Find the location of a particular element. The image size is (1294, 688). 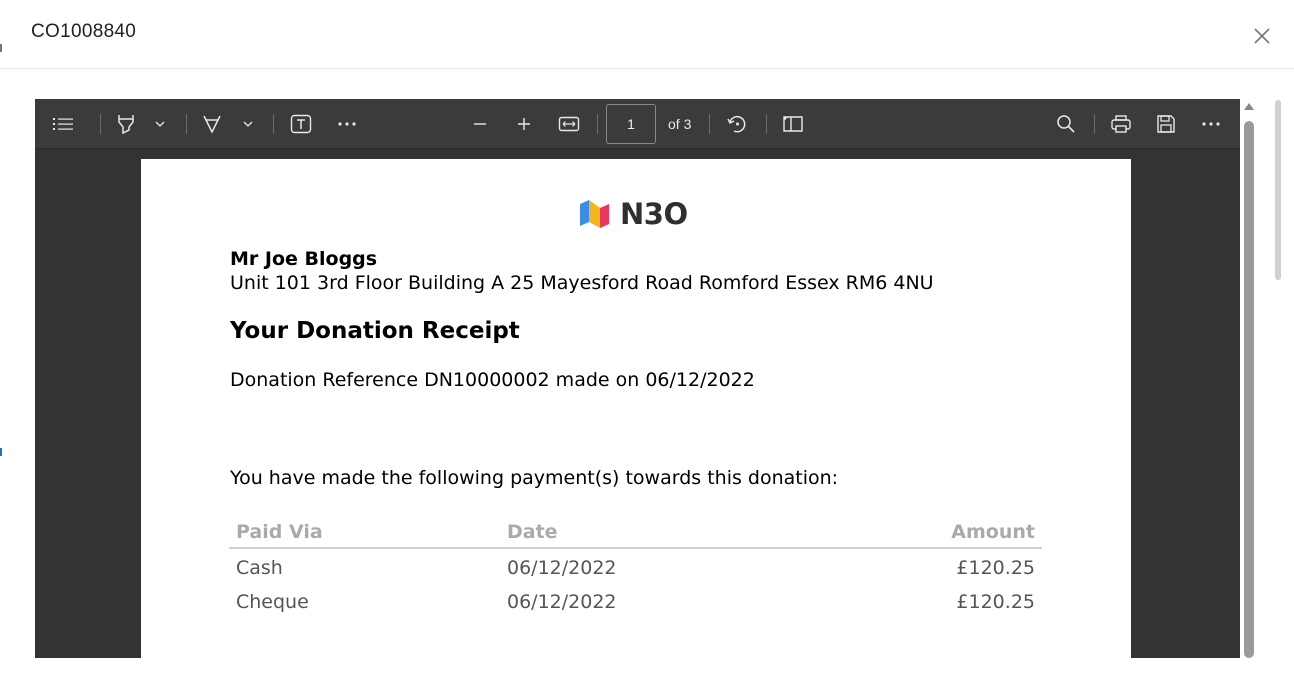

search-icon is located at coordinates (1066, 124).